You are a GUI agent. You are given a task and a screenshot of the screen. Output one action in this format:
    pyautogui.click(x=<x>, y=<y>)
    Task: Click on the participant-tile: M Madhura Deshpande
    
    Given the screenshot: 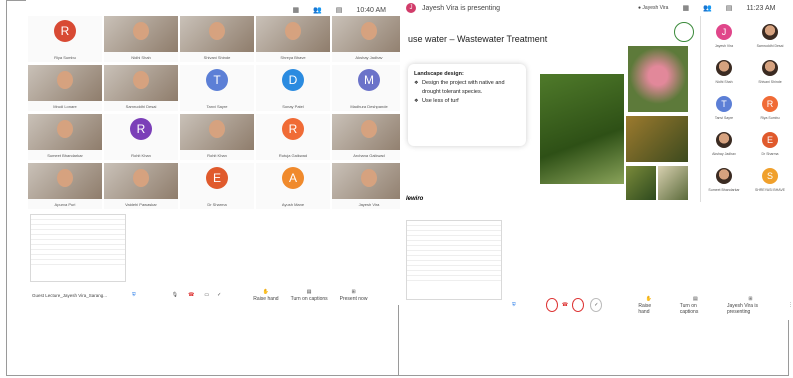 What is the action you would take?
    pyautogui.click(x=369, y=88)
    